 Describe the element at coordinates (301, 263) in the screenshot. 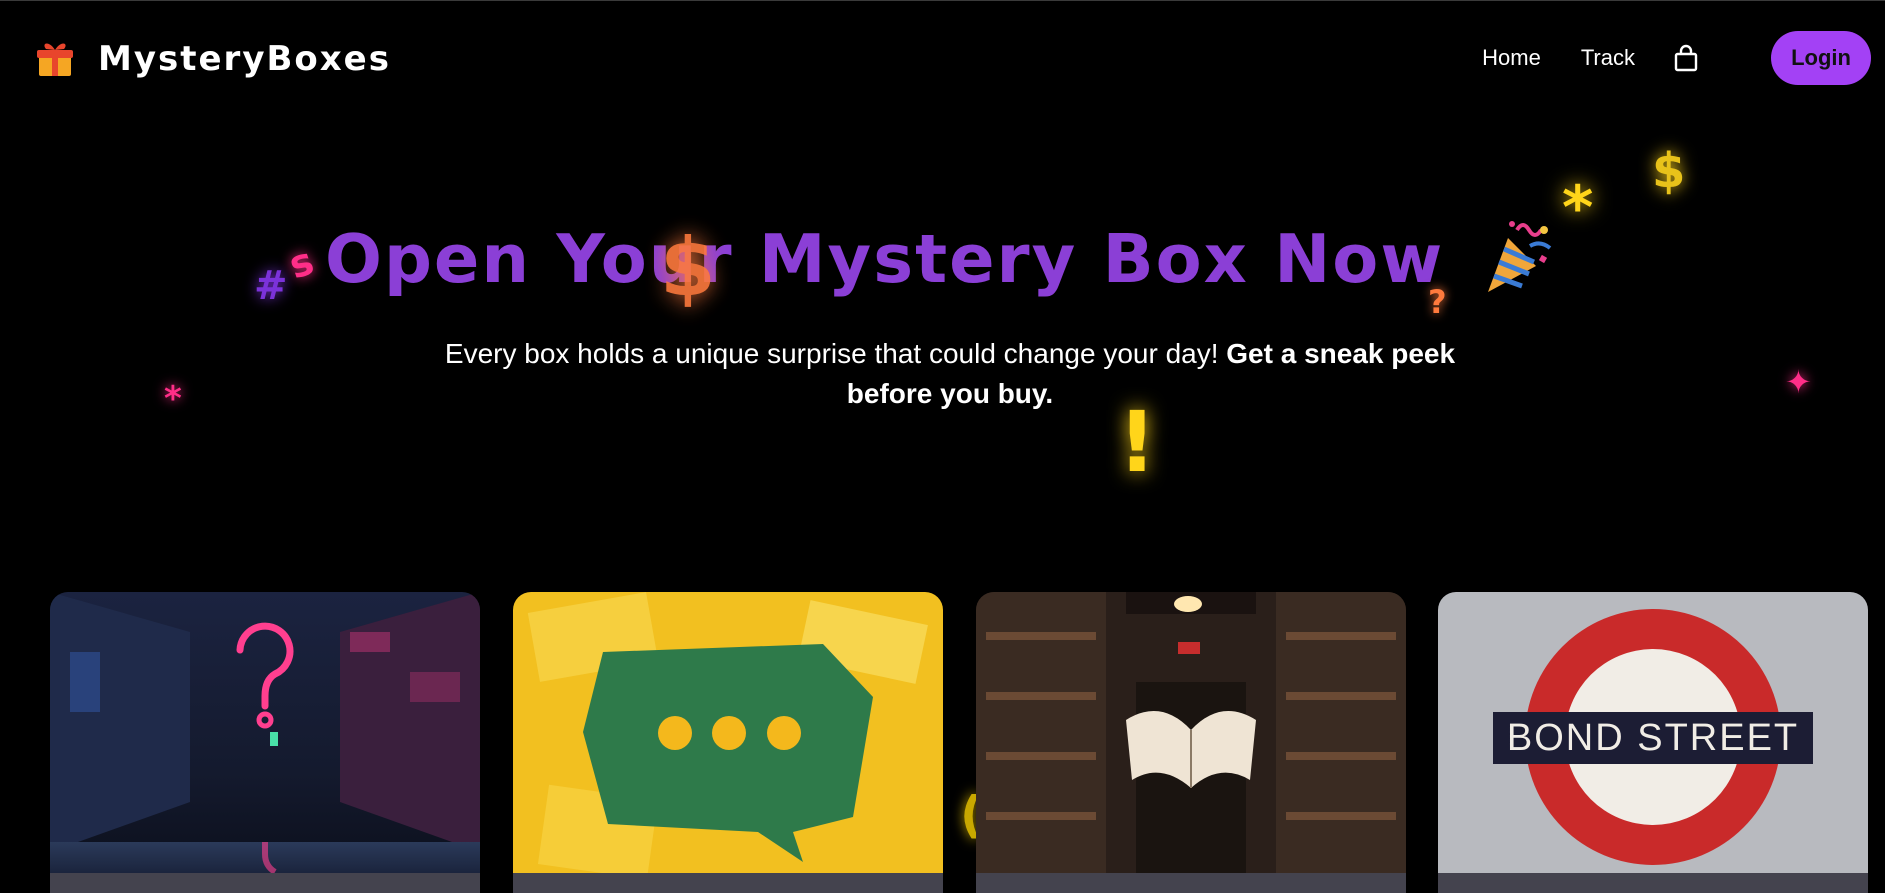

I see `decor-s-pink: s` at that location.